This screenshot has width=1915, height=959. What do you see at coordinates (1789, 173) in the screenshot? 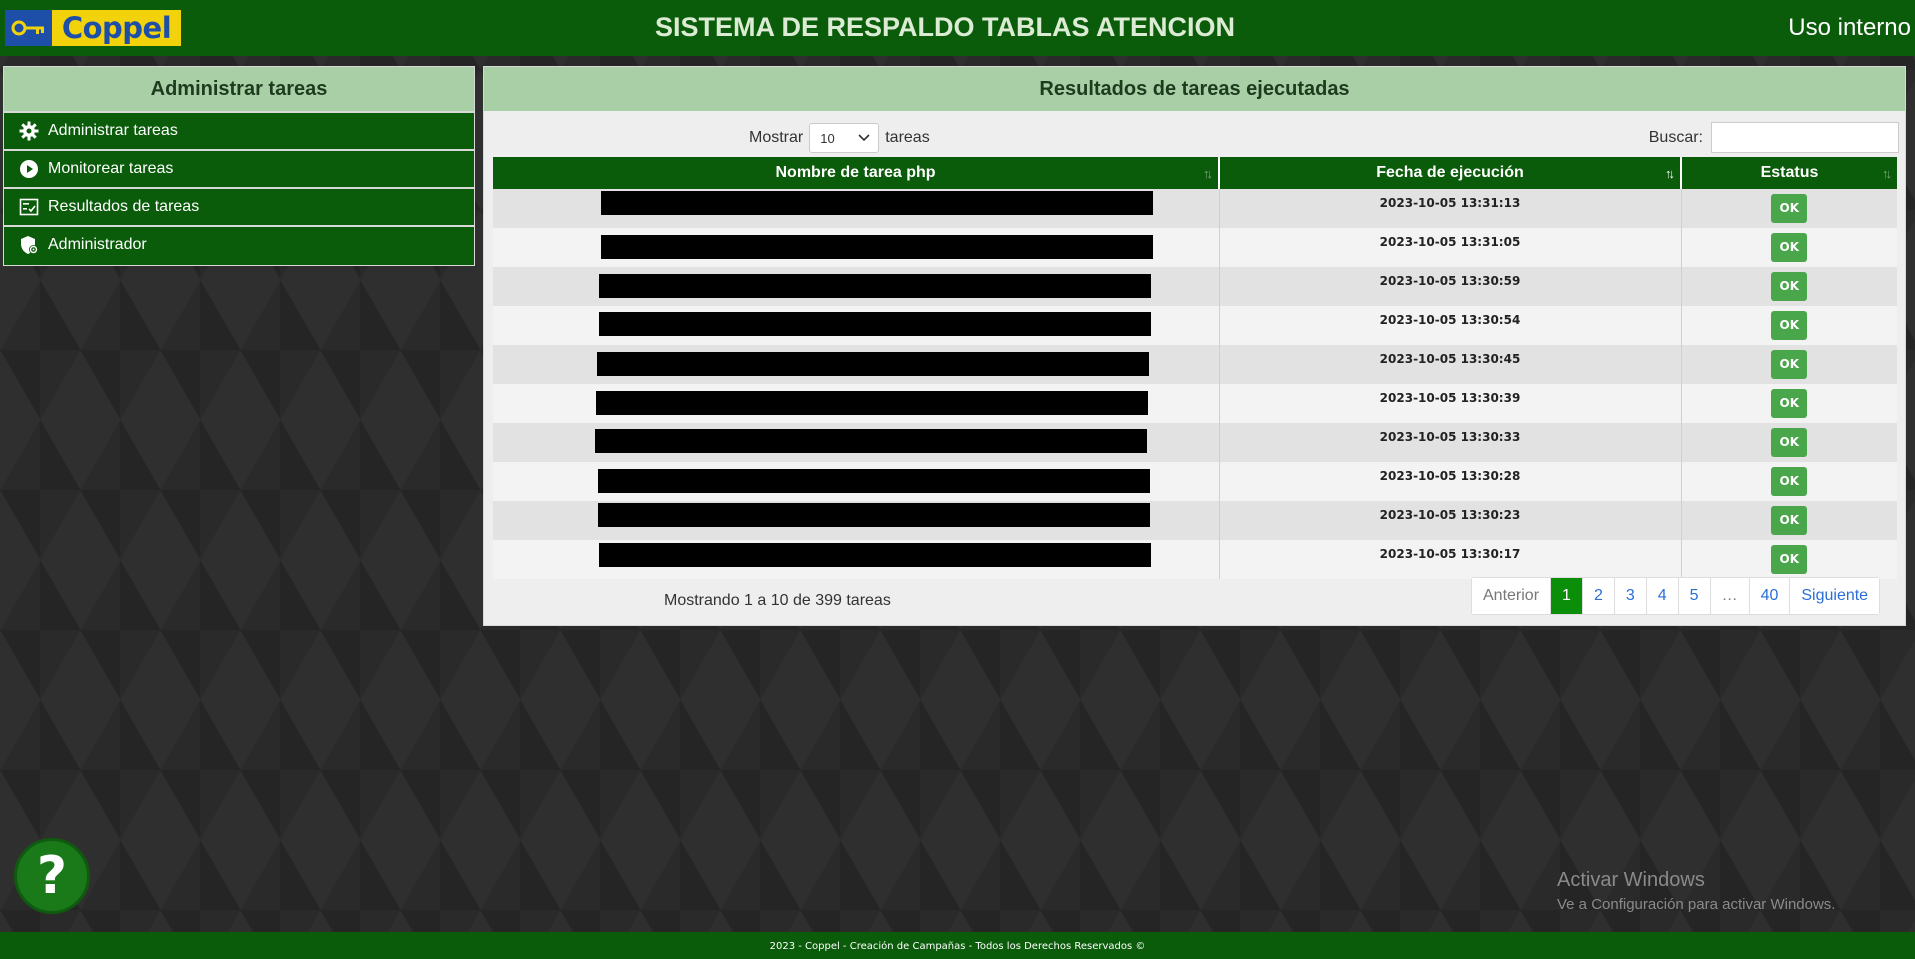
I see `column-header-status: Estatus ↑↓` at bounding box center [1789, 173].